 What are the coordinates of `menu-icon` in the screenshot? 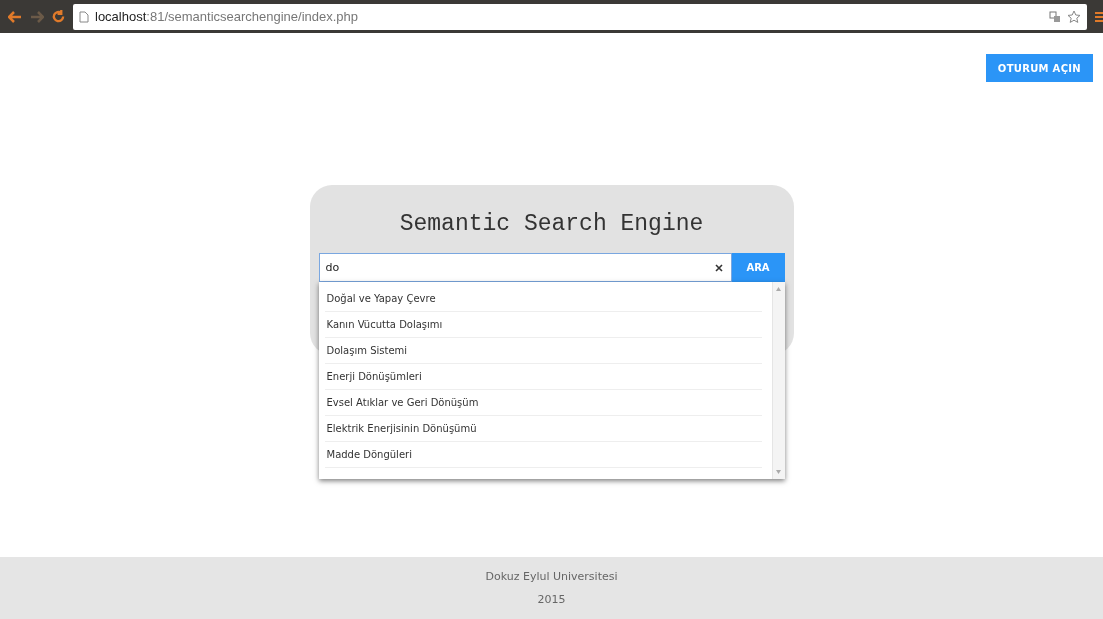 It's located at (1099, 16).